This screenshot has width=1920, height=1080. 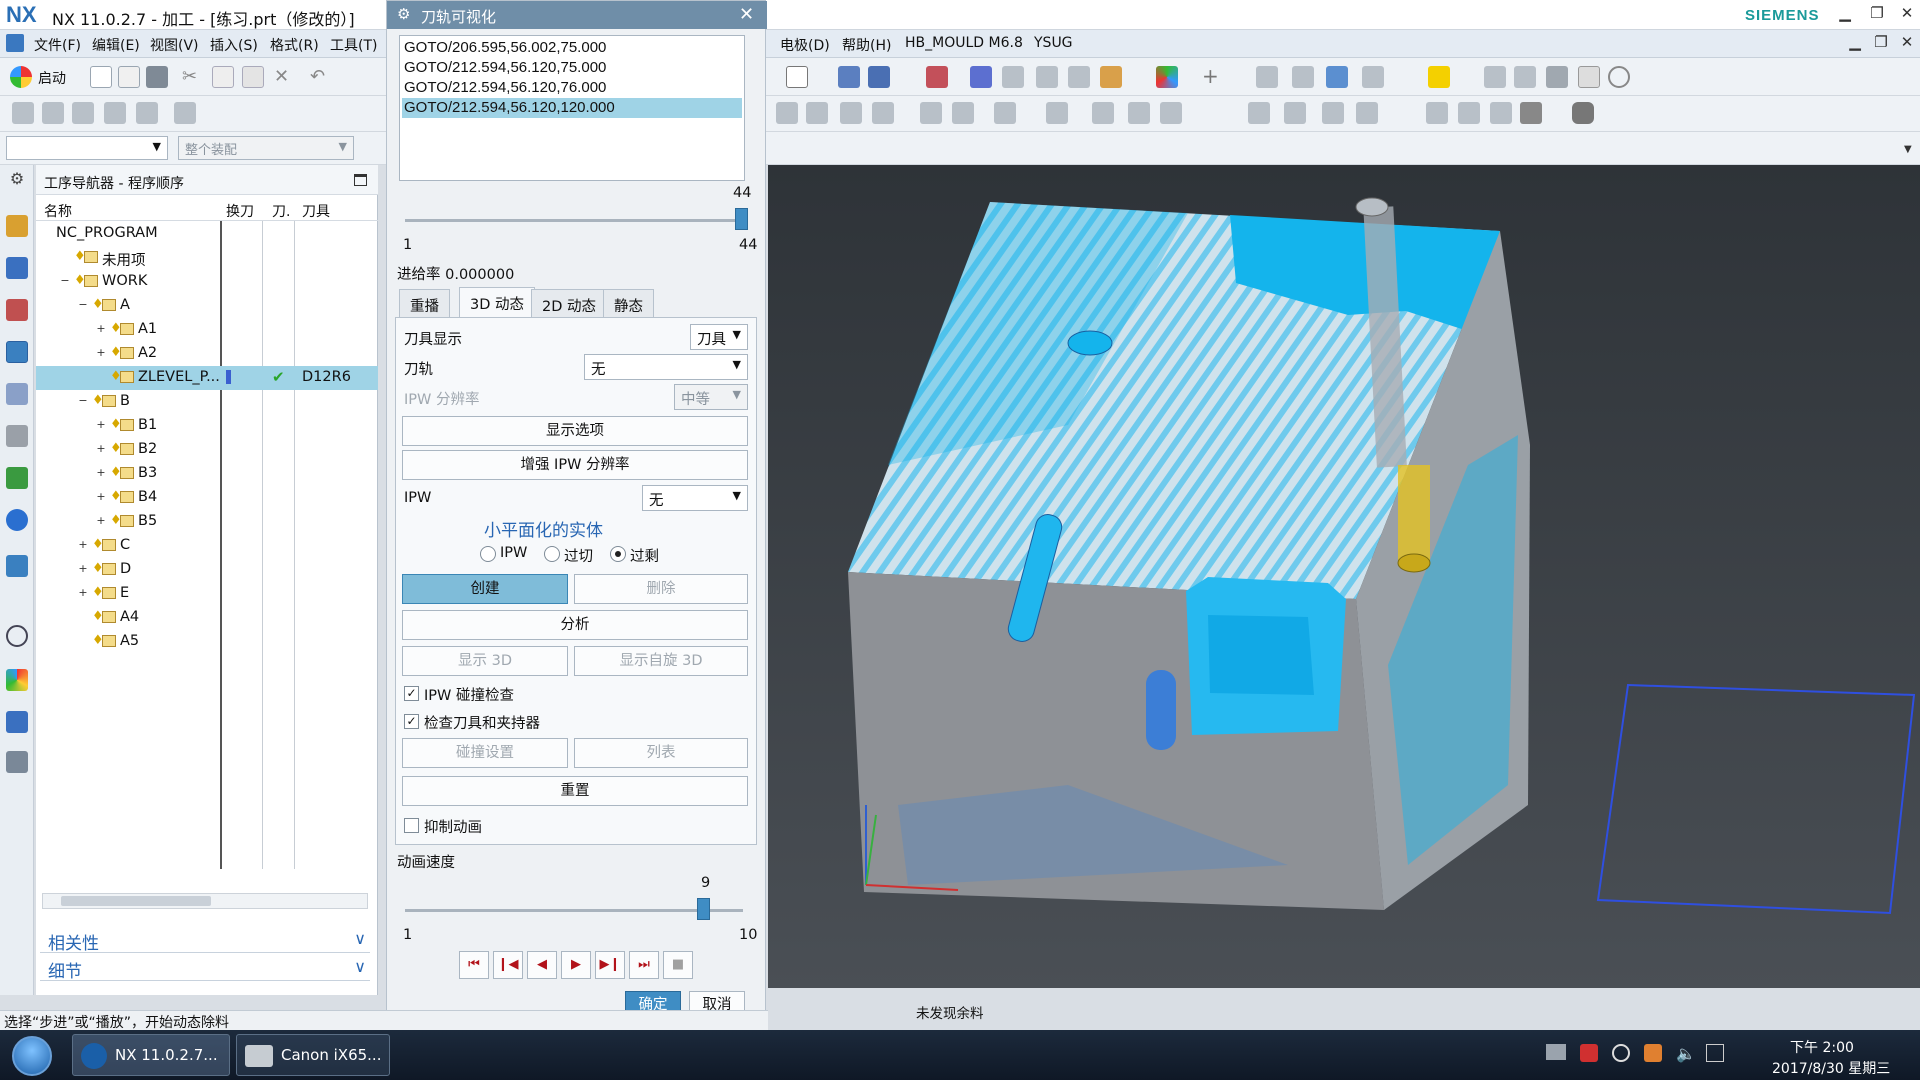 I want to click on start-menu-button: 启动, so click(x=52, y=78).